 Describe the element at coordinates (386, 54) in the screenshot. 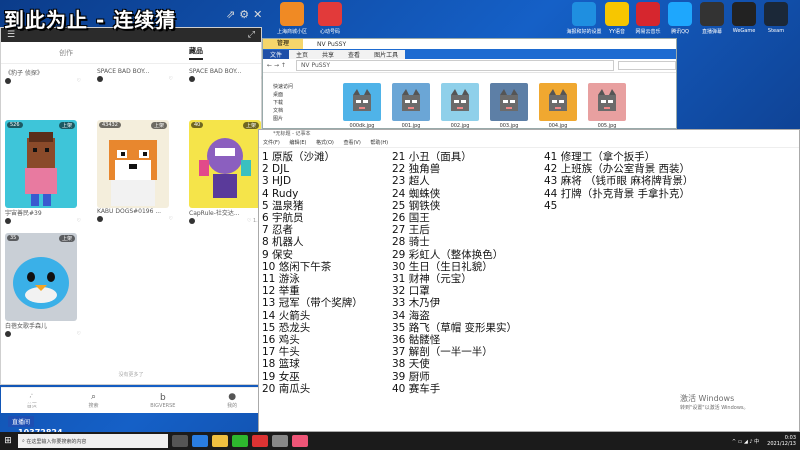

I see `ribbon-picture-tools: 图片工具` at that location.